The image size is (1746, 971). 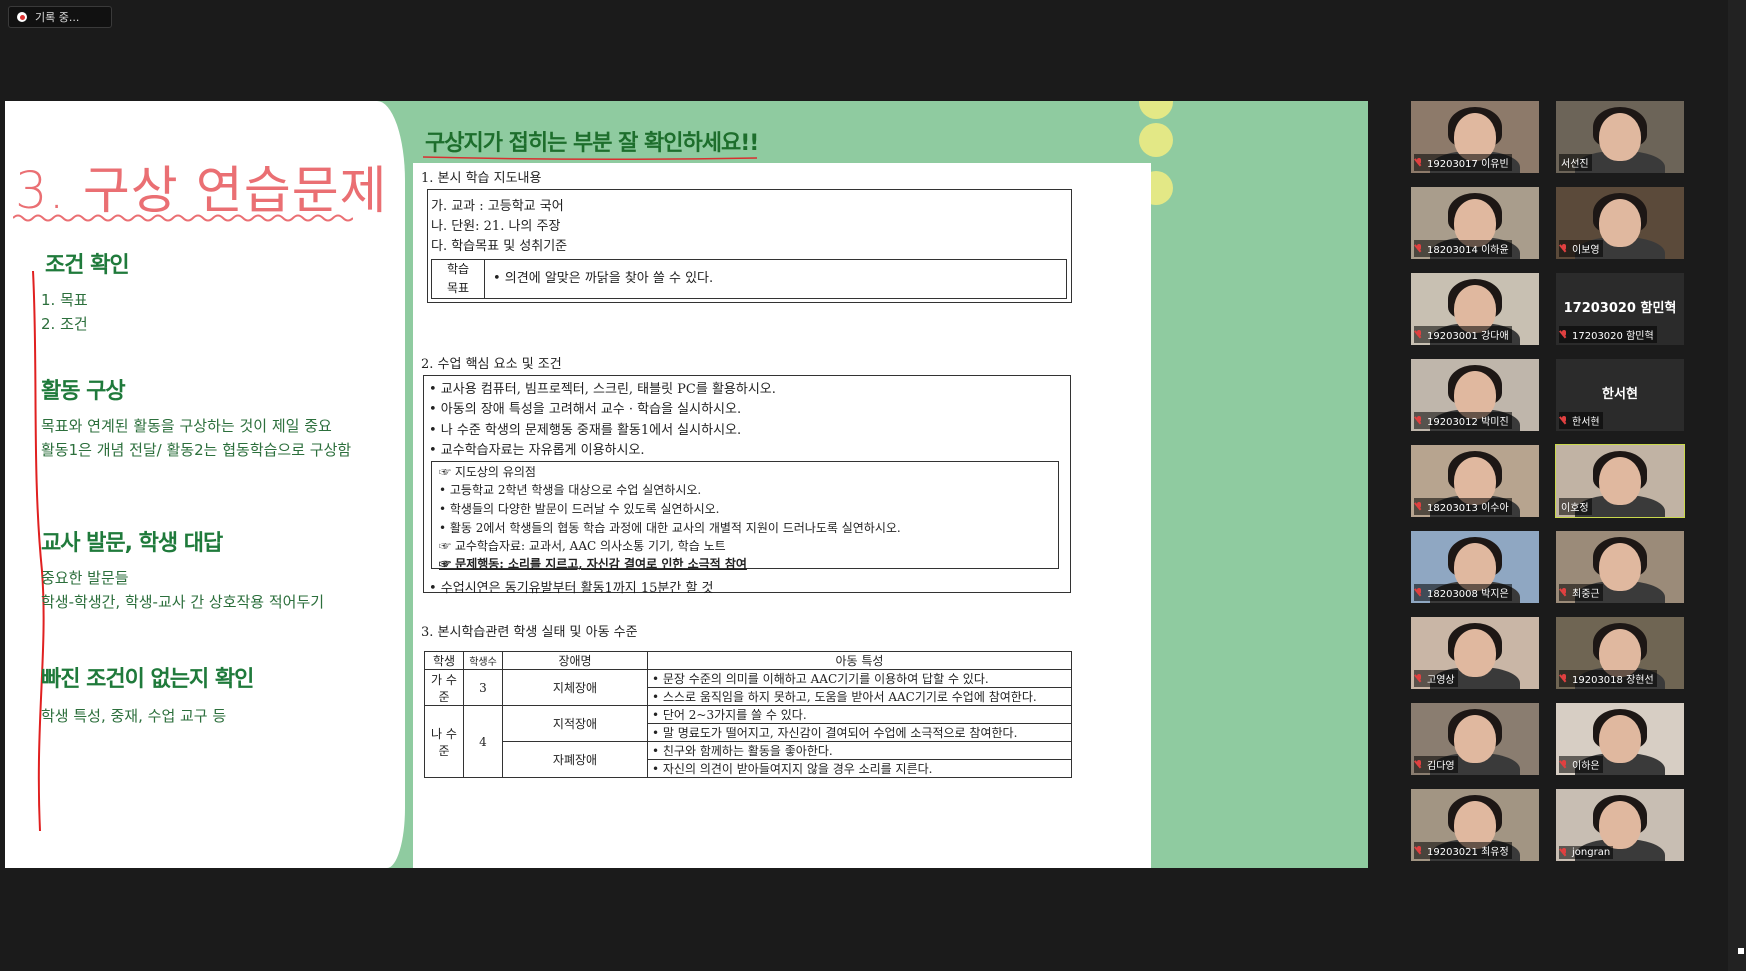 What do you see at coordinates (1581, 420) in the screenshot?
I see `participant-name-label: 한서현` at bounding box center [1581, 420].